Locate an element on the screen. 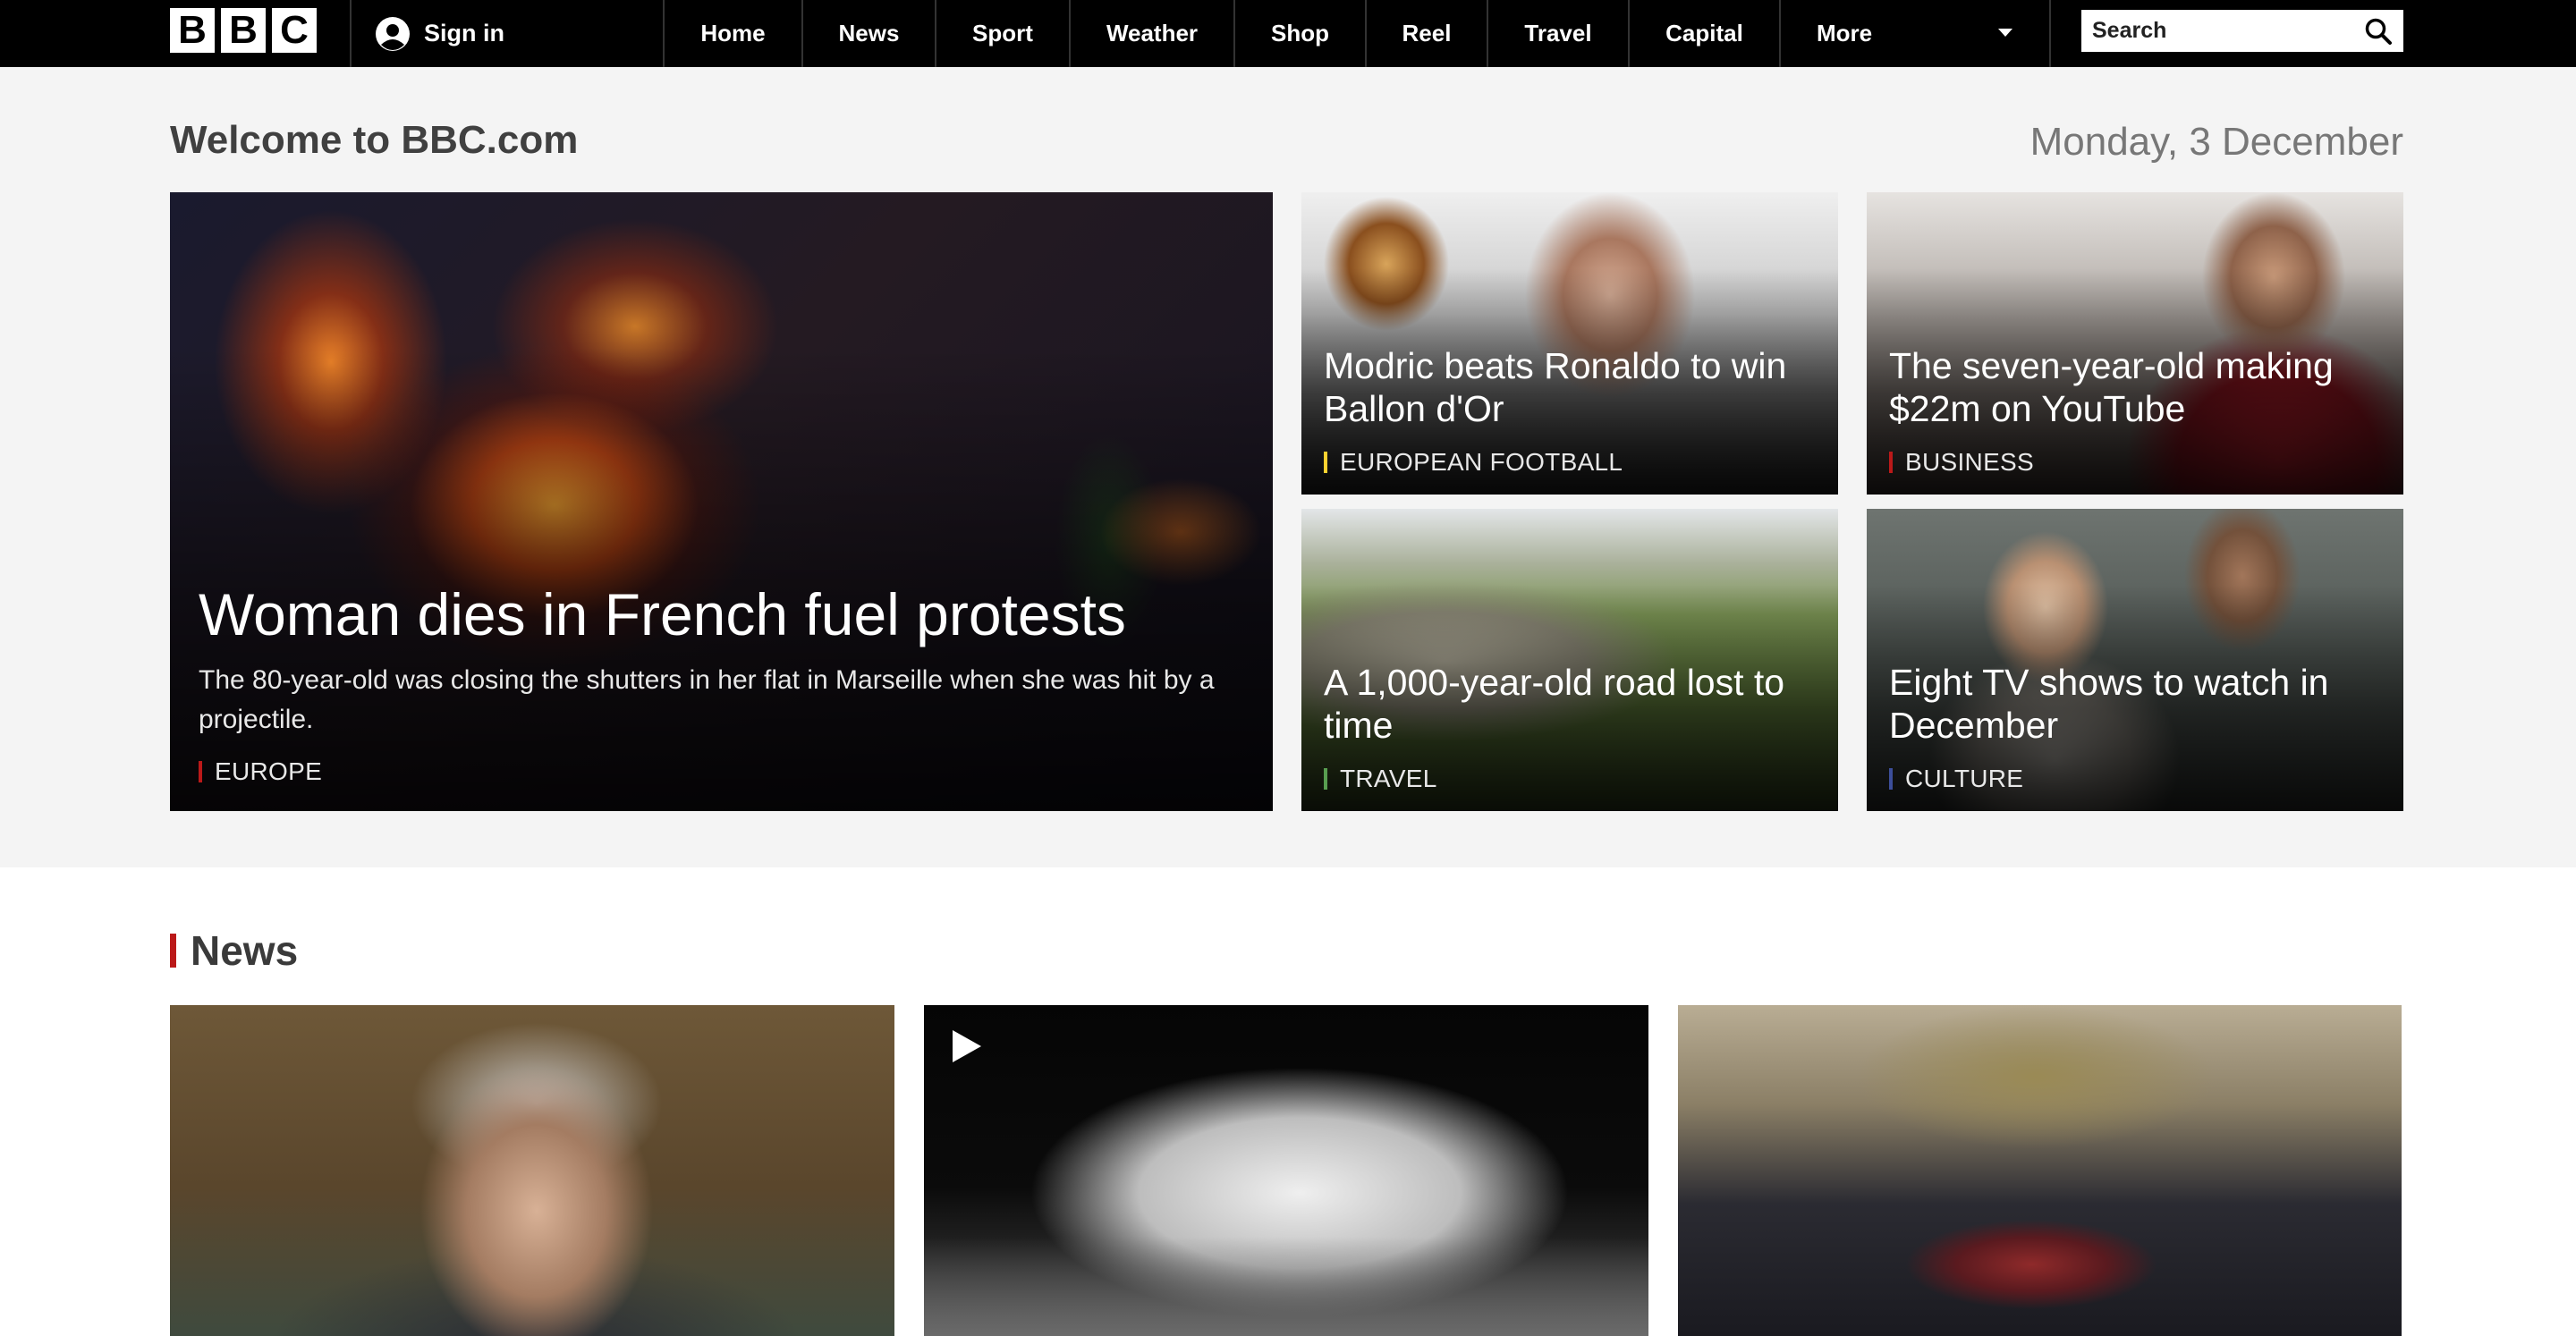 The height and width of the screenshot is (1336, 2576). nav-weather: Weather is located at coordinates (1152, 33).